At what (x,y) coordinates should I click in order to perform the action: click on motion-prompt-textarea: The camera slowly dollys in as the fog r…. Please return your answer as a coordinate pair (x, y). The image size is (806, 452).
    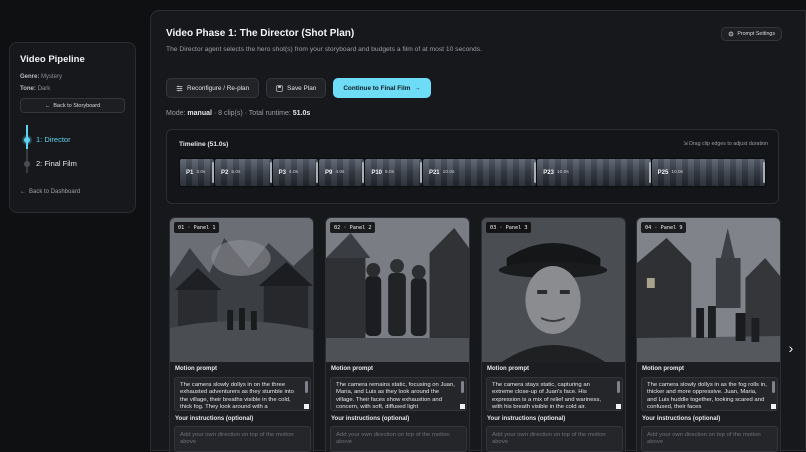
    Looking at the image, I should click on (709, 394).